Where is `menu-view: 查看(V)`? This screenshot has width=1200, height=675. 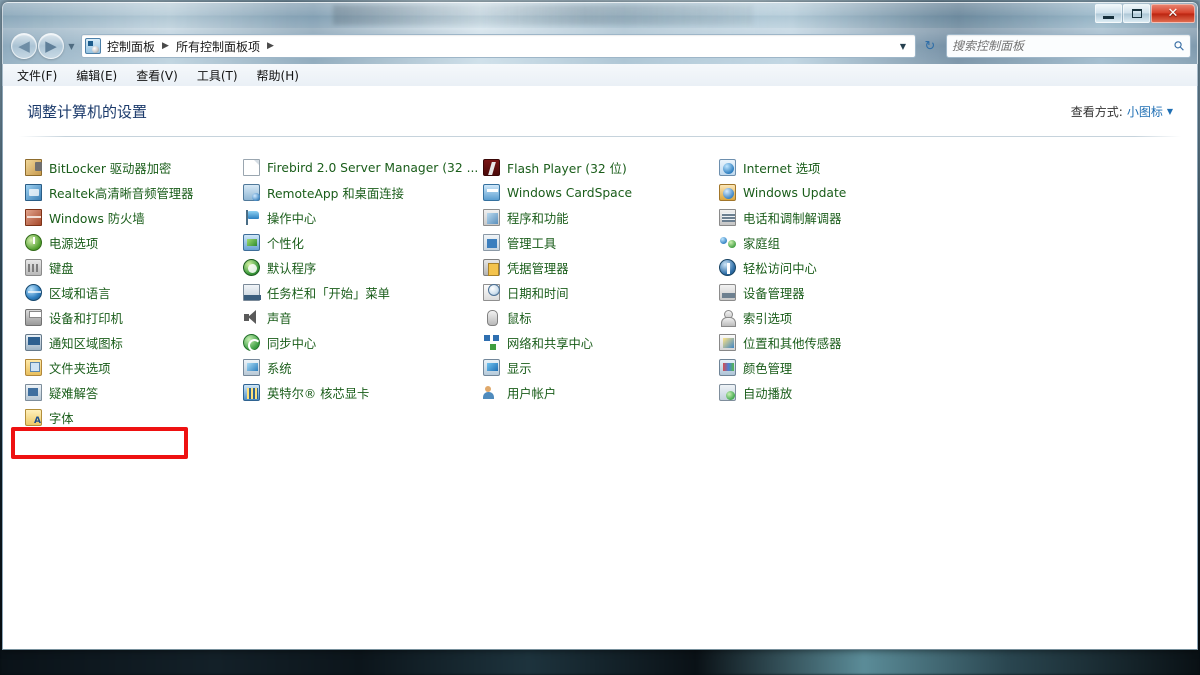
menu-view: 查看(V) is located at coordinates (161, 75).